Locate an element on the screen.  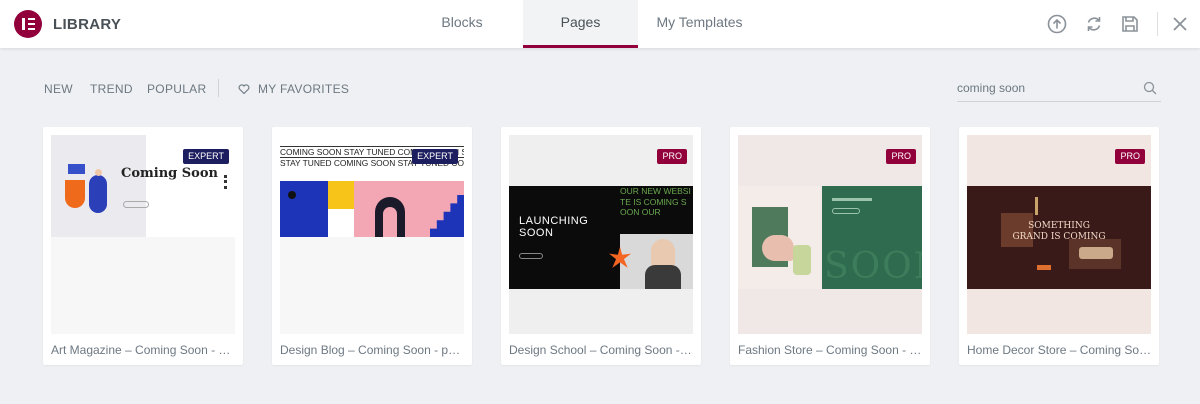
filter-trend: TREND is located at coordinates (111, 89).